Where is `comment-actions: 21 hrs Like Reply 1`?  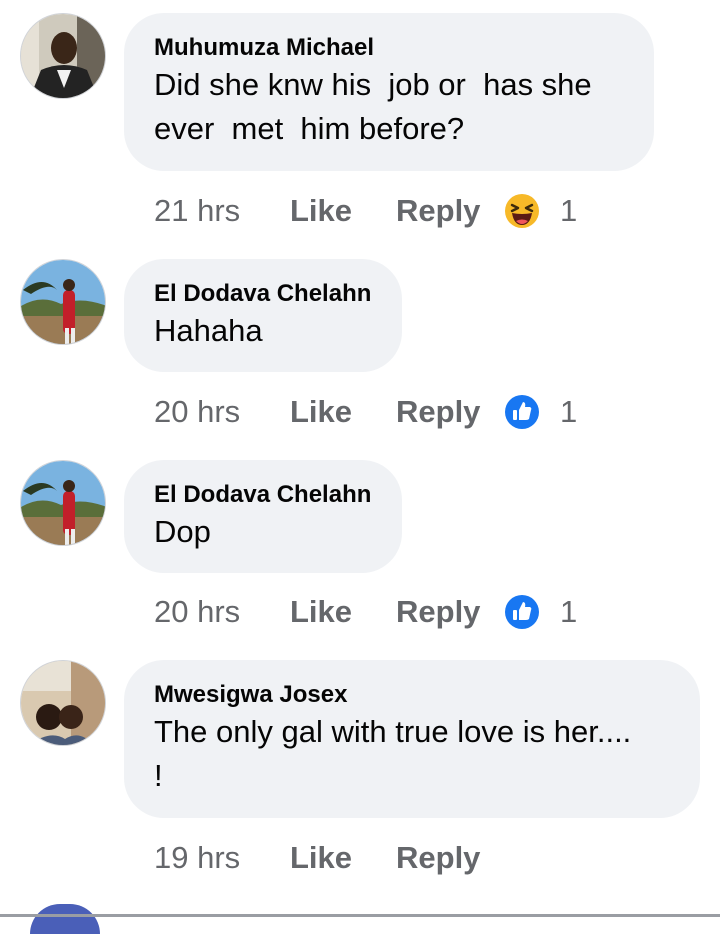
comment-actions: 21 hrs Like Reply 1 is located at coordinates (365, 211).